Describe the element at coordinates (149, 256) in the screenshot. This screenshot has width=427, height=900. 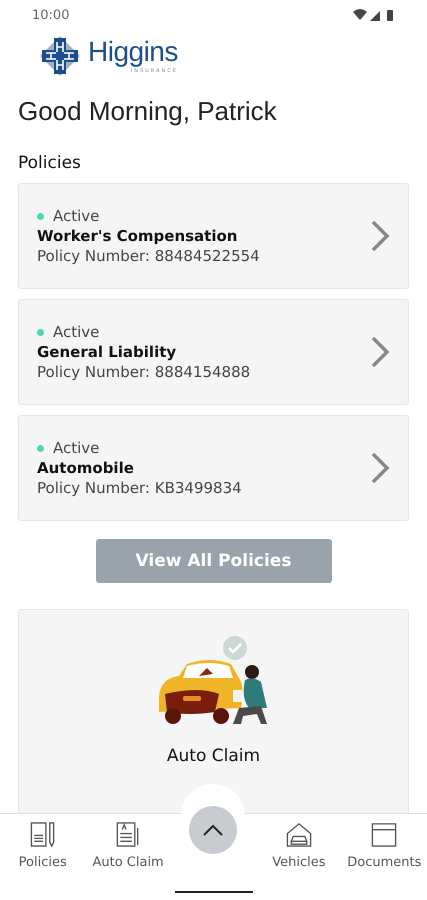
I see `policy-number: Policy Number: 88484522554` at that location.